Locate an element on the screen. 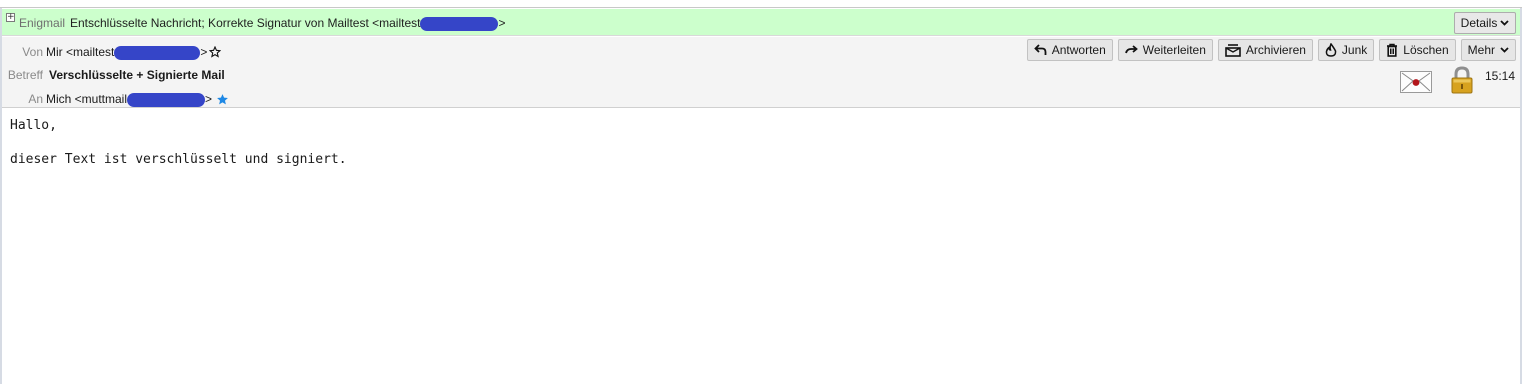  from-value: Mir <mailtest > is located at coordinates (126, 52).